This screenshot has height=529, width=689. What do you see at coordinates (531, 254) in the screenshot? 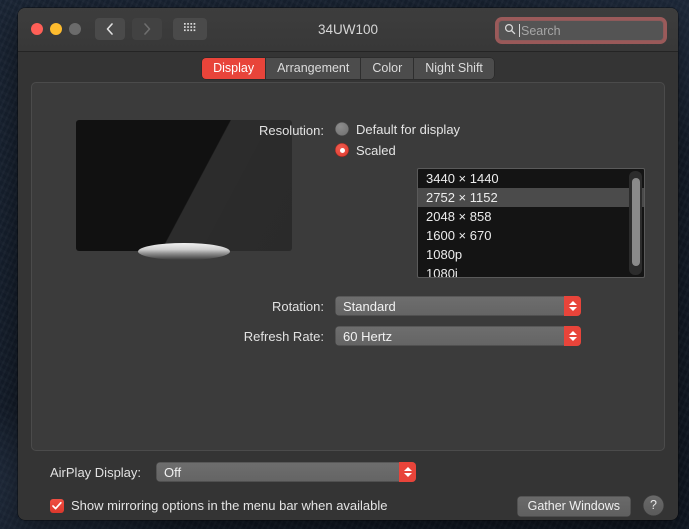
I see `resolution-list-item: 1080p` at bounding box center [531, 254].